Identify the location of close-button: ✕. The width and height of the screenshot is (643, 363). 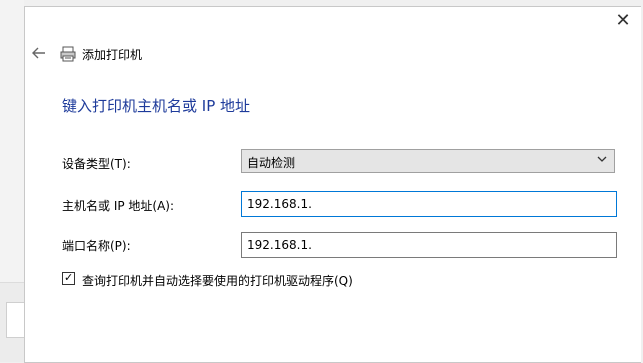
(623, 21).